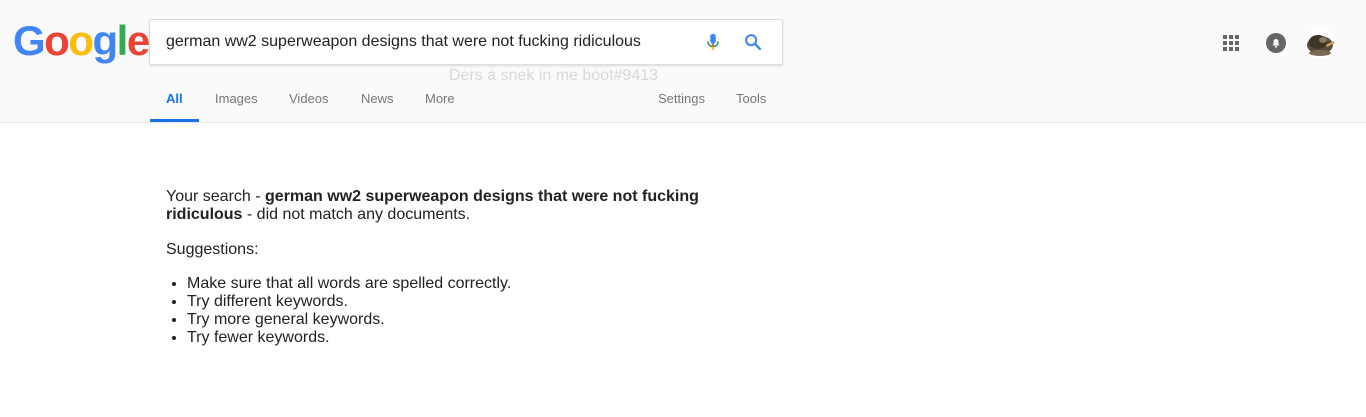  What do you see at coordinates (174, 120) in the screenshot?
I see `active-tab-indicator` at bounding box center [174, 120].